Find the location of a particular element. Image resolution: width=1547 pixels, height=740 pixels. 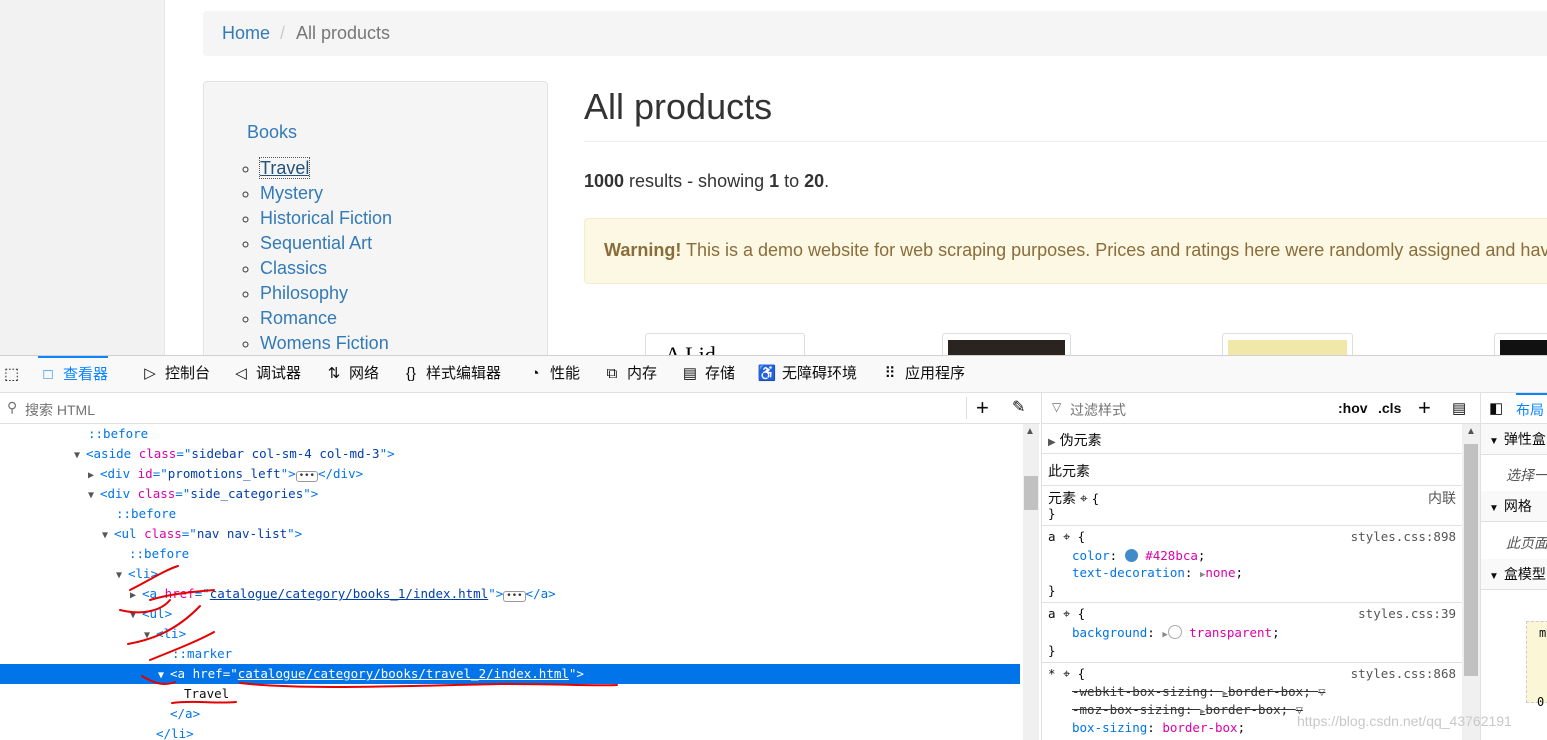

transparent-swatch-icon is located at coordinates (1174, 632).